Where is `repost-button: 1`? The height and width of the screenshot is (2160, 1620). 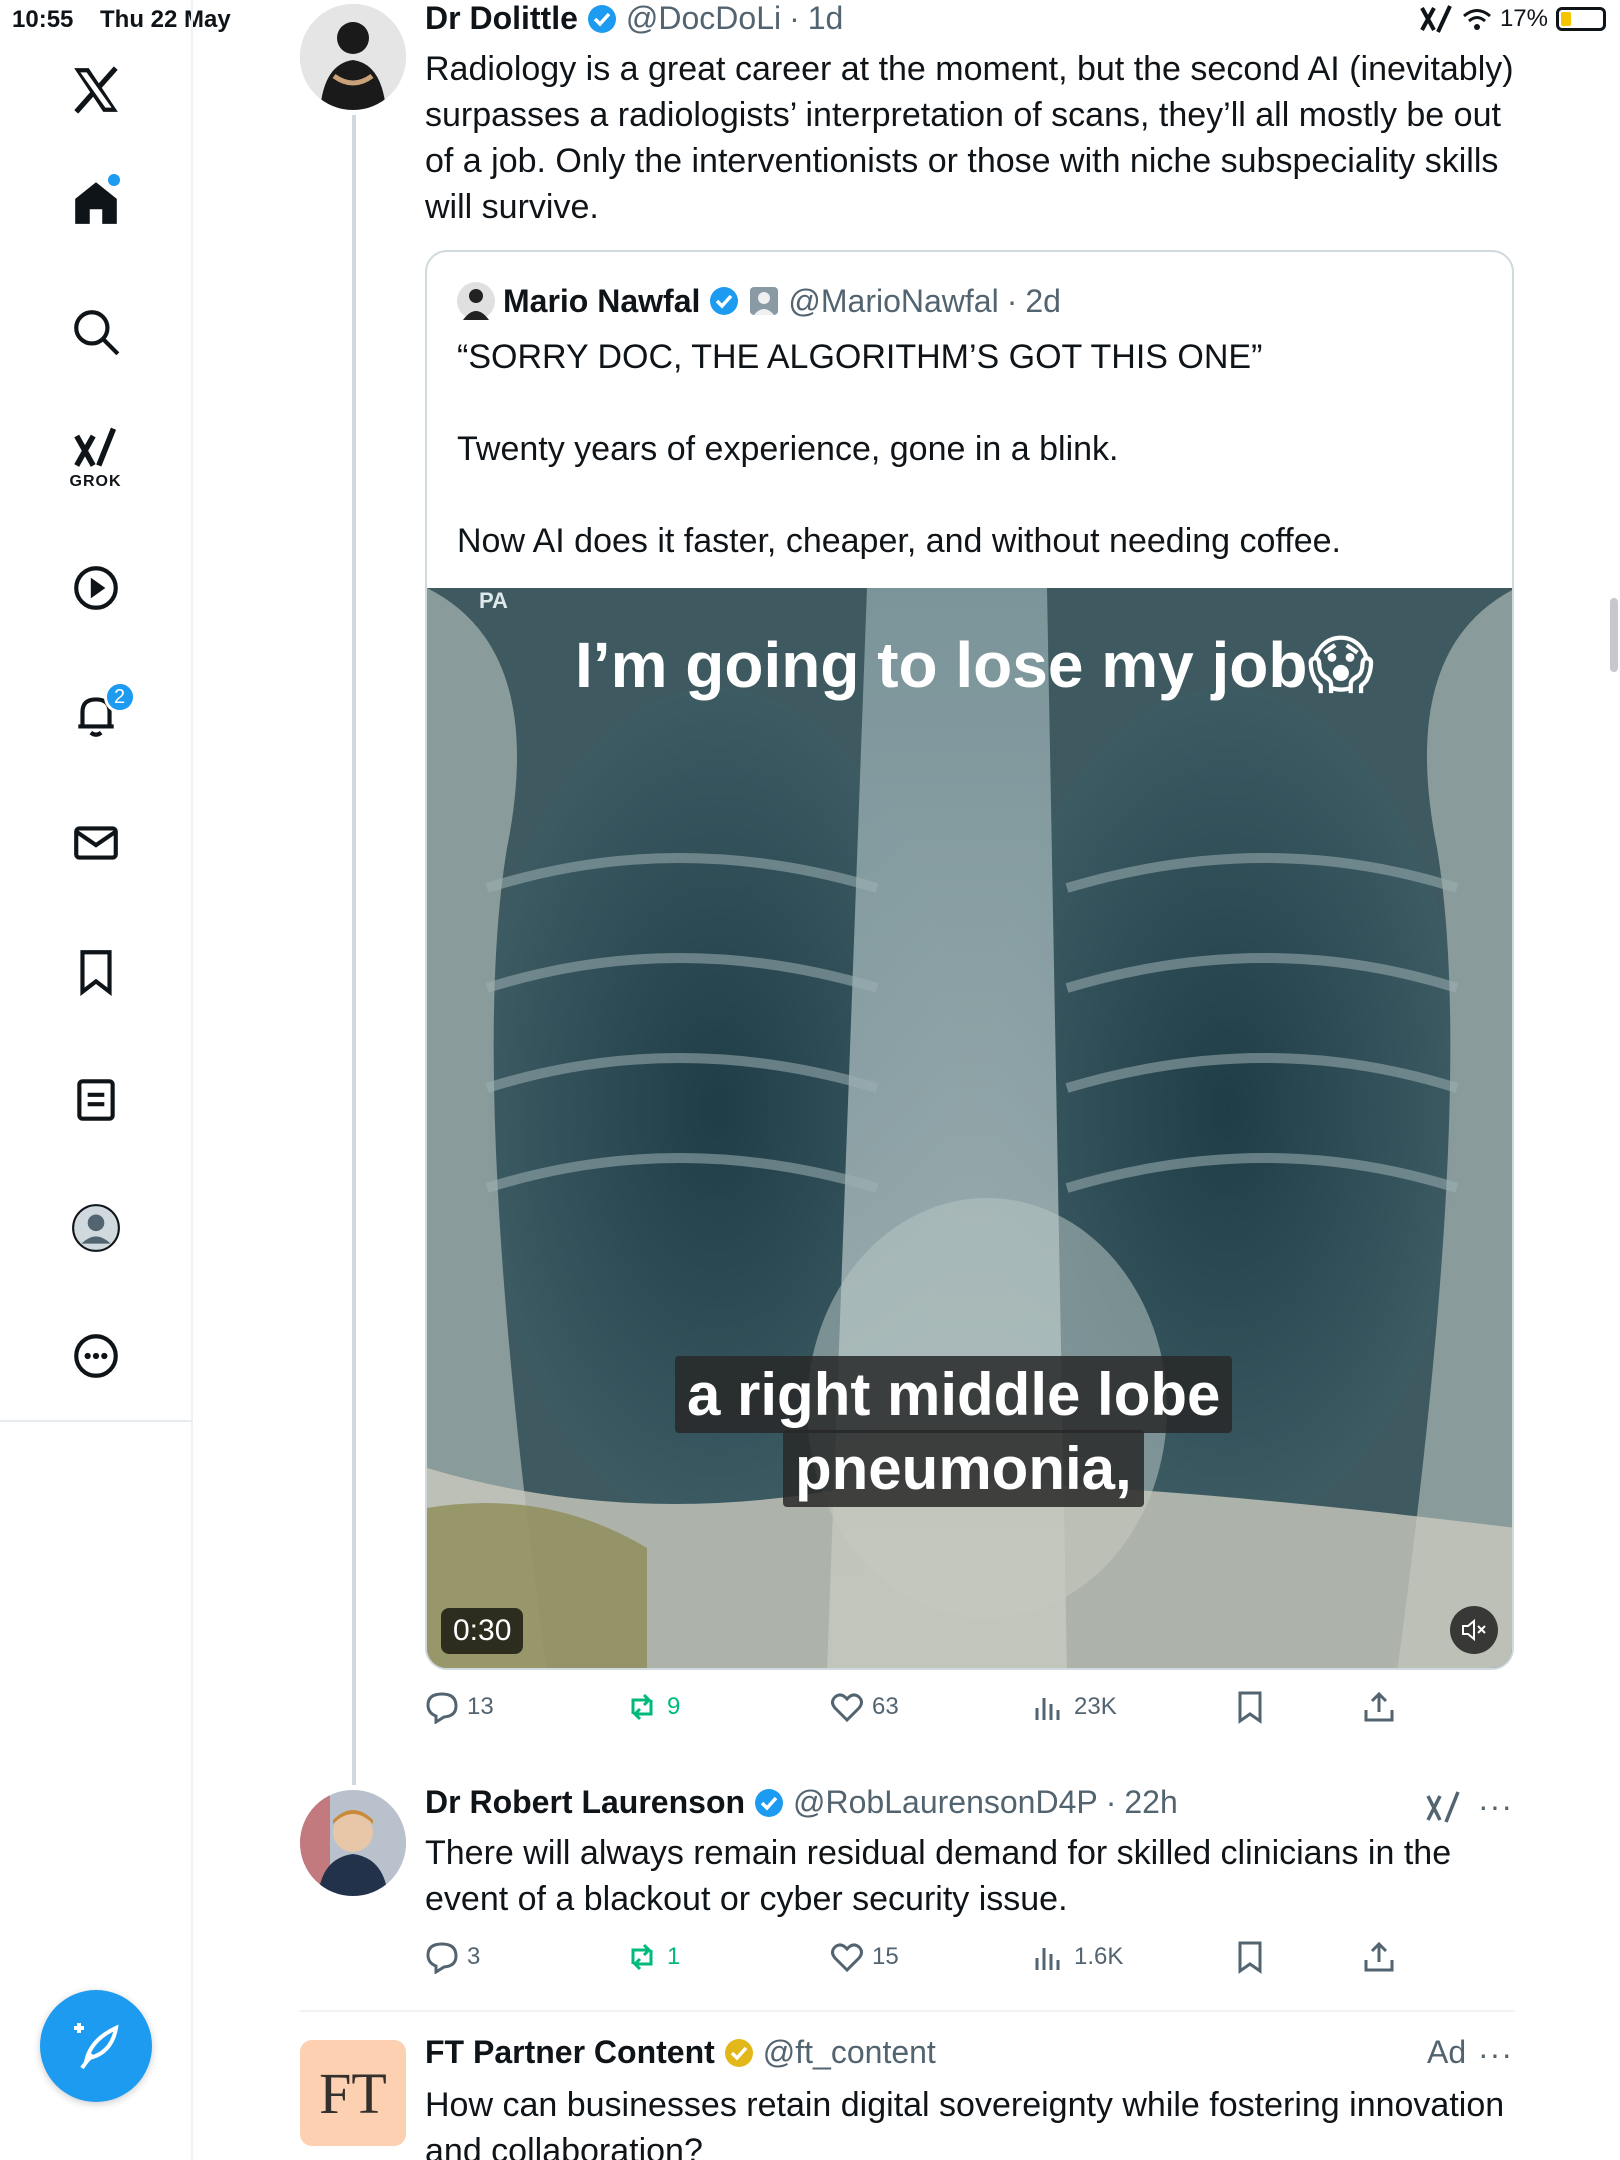
repost-button: 1 is located at coordinates (652, 1957).